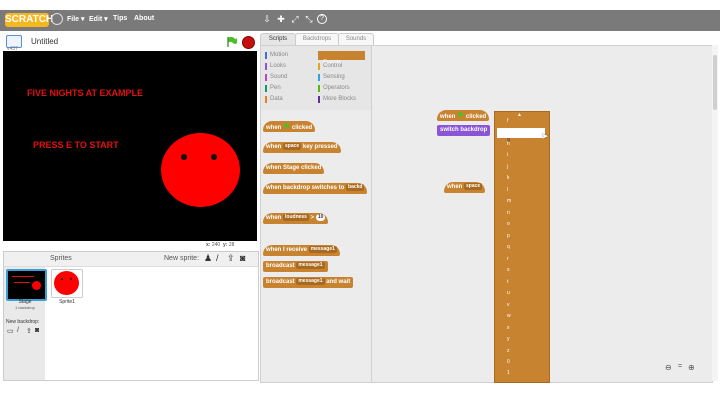 Image resolution: width=720 pixels, height=404 pixels. What do you see at coordinates (231, 258) in the screenshot?
I see `upload-sprite-icon: ⇪` at bounding box center [231, 258].